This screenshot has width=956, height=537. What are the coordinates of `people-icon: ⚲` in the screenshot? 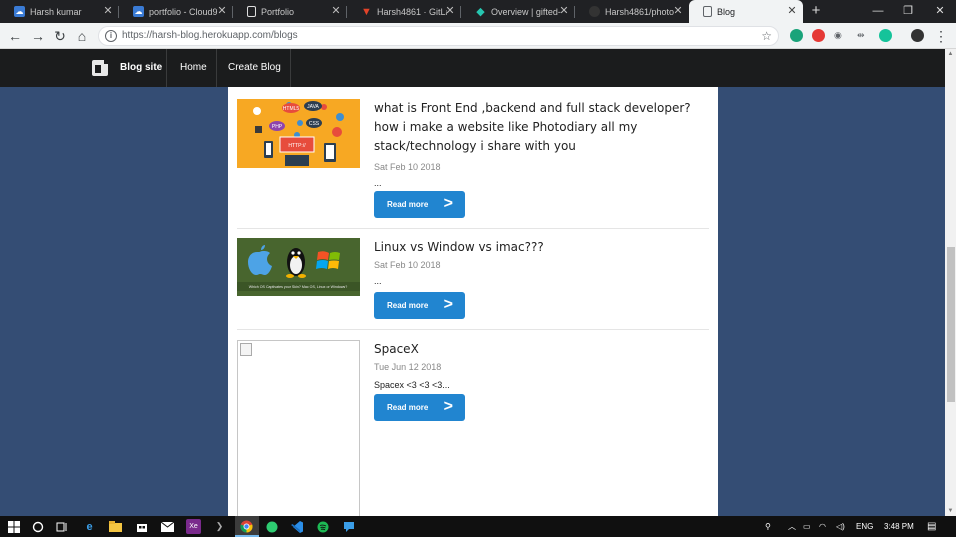 It's located at (768, 526).